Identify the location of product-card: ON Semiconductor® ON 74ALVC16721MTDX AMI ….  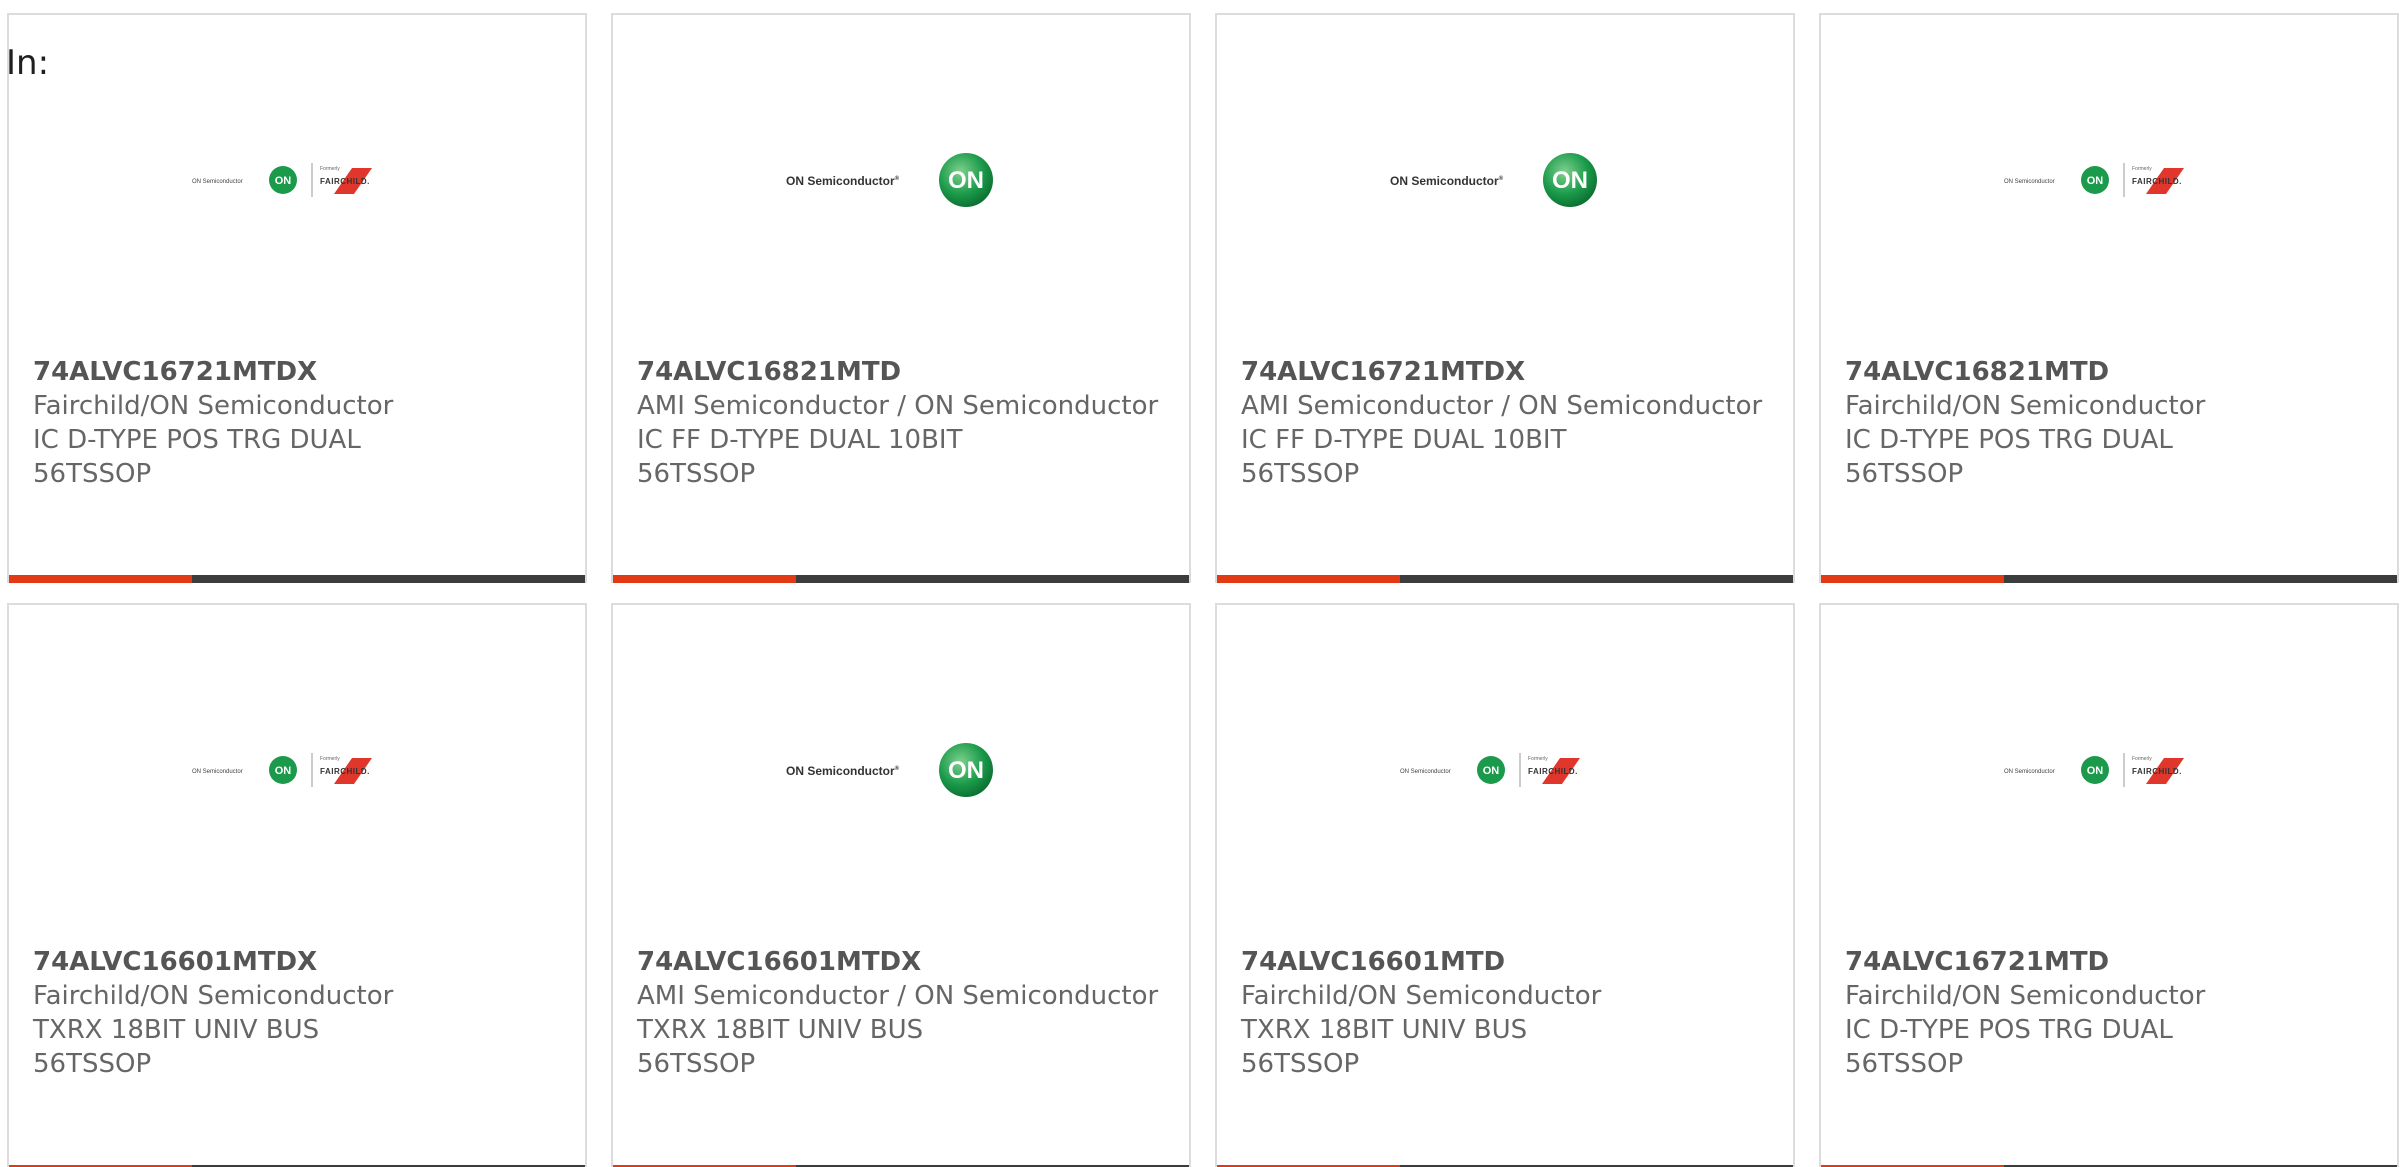
(1505, 298).